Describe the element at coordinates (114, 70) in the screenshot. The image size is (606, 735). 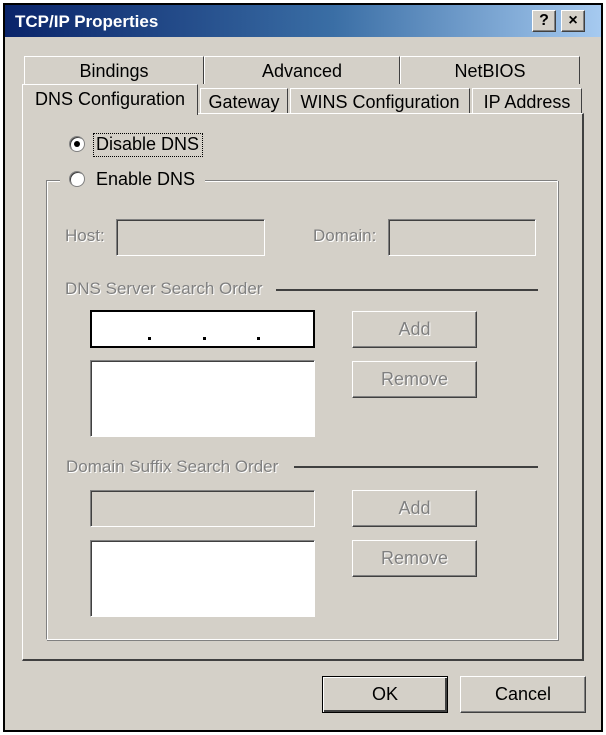
I see `tab-bindings: Bindings` at that location.